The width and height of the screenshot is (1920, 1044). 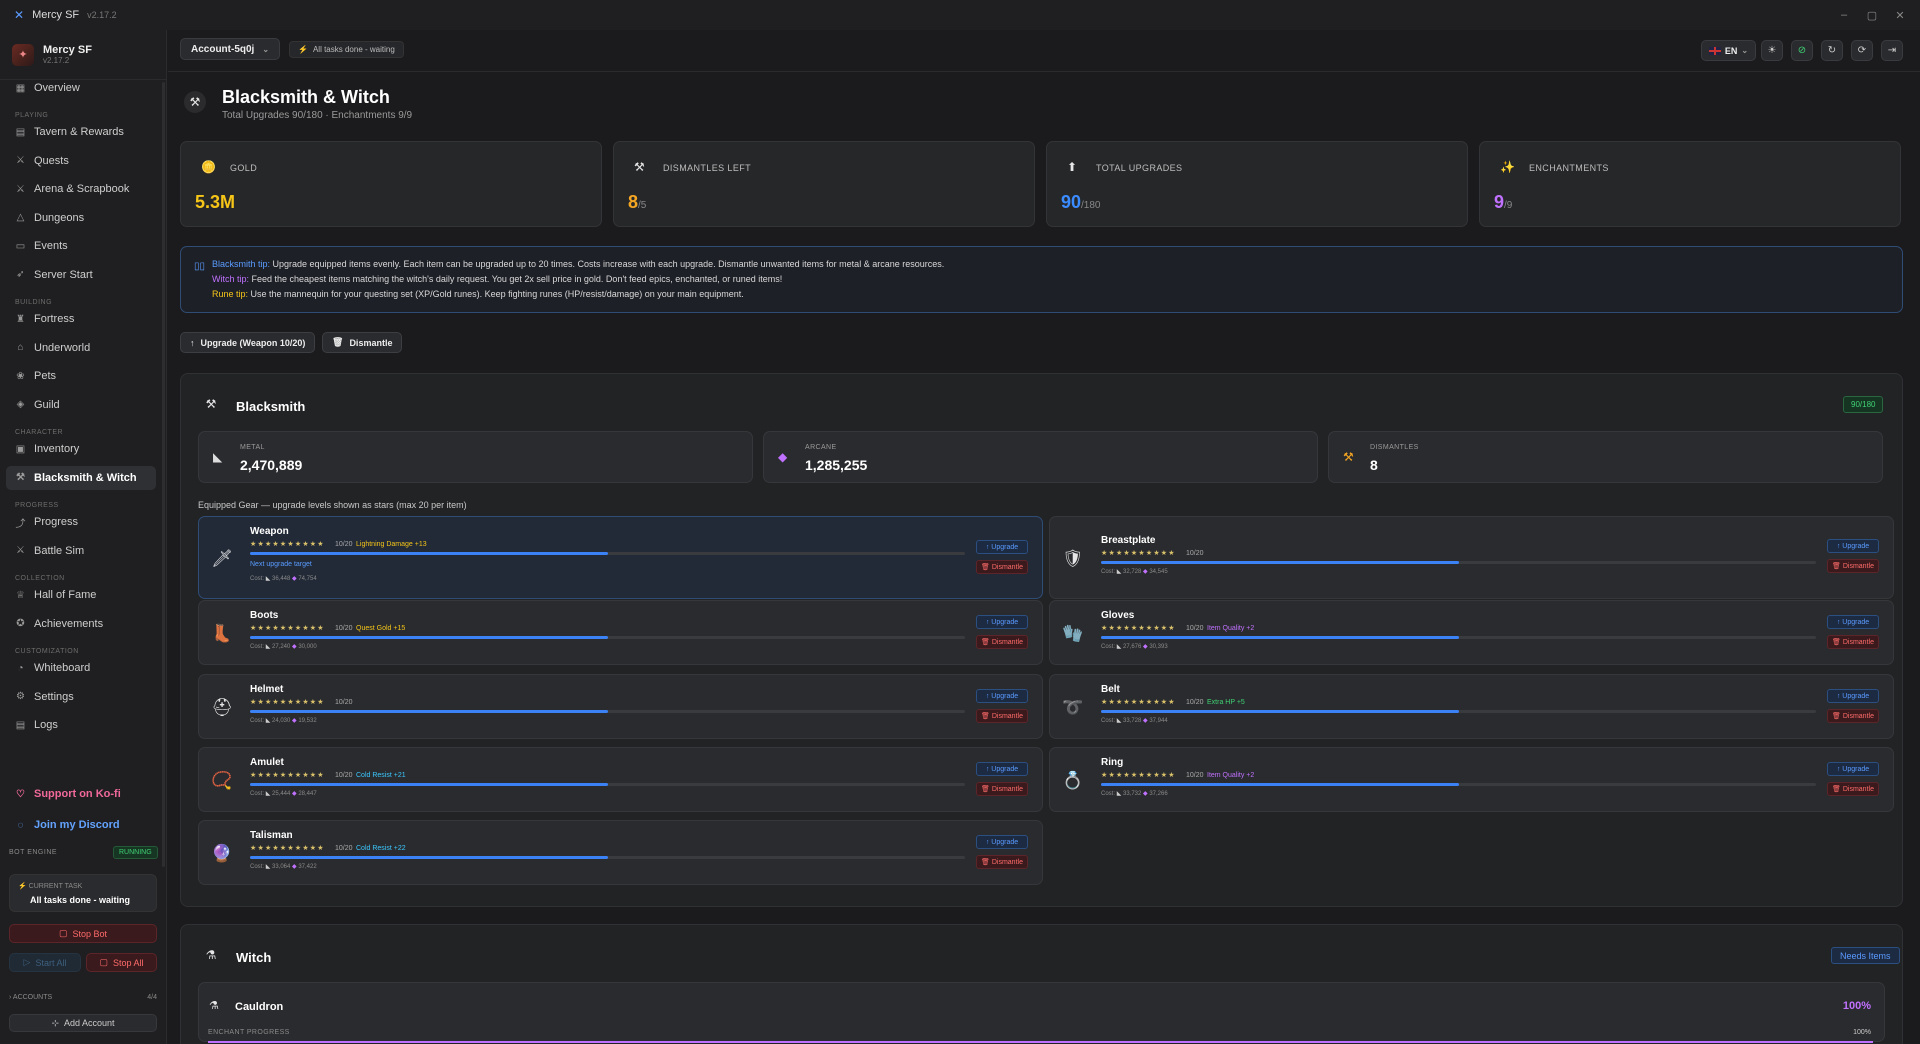 I want to click on sidebar-item-achievements: ✪ Achievements, so click(x=81, y=624).